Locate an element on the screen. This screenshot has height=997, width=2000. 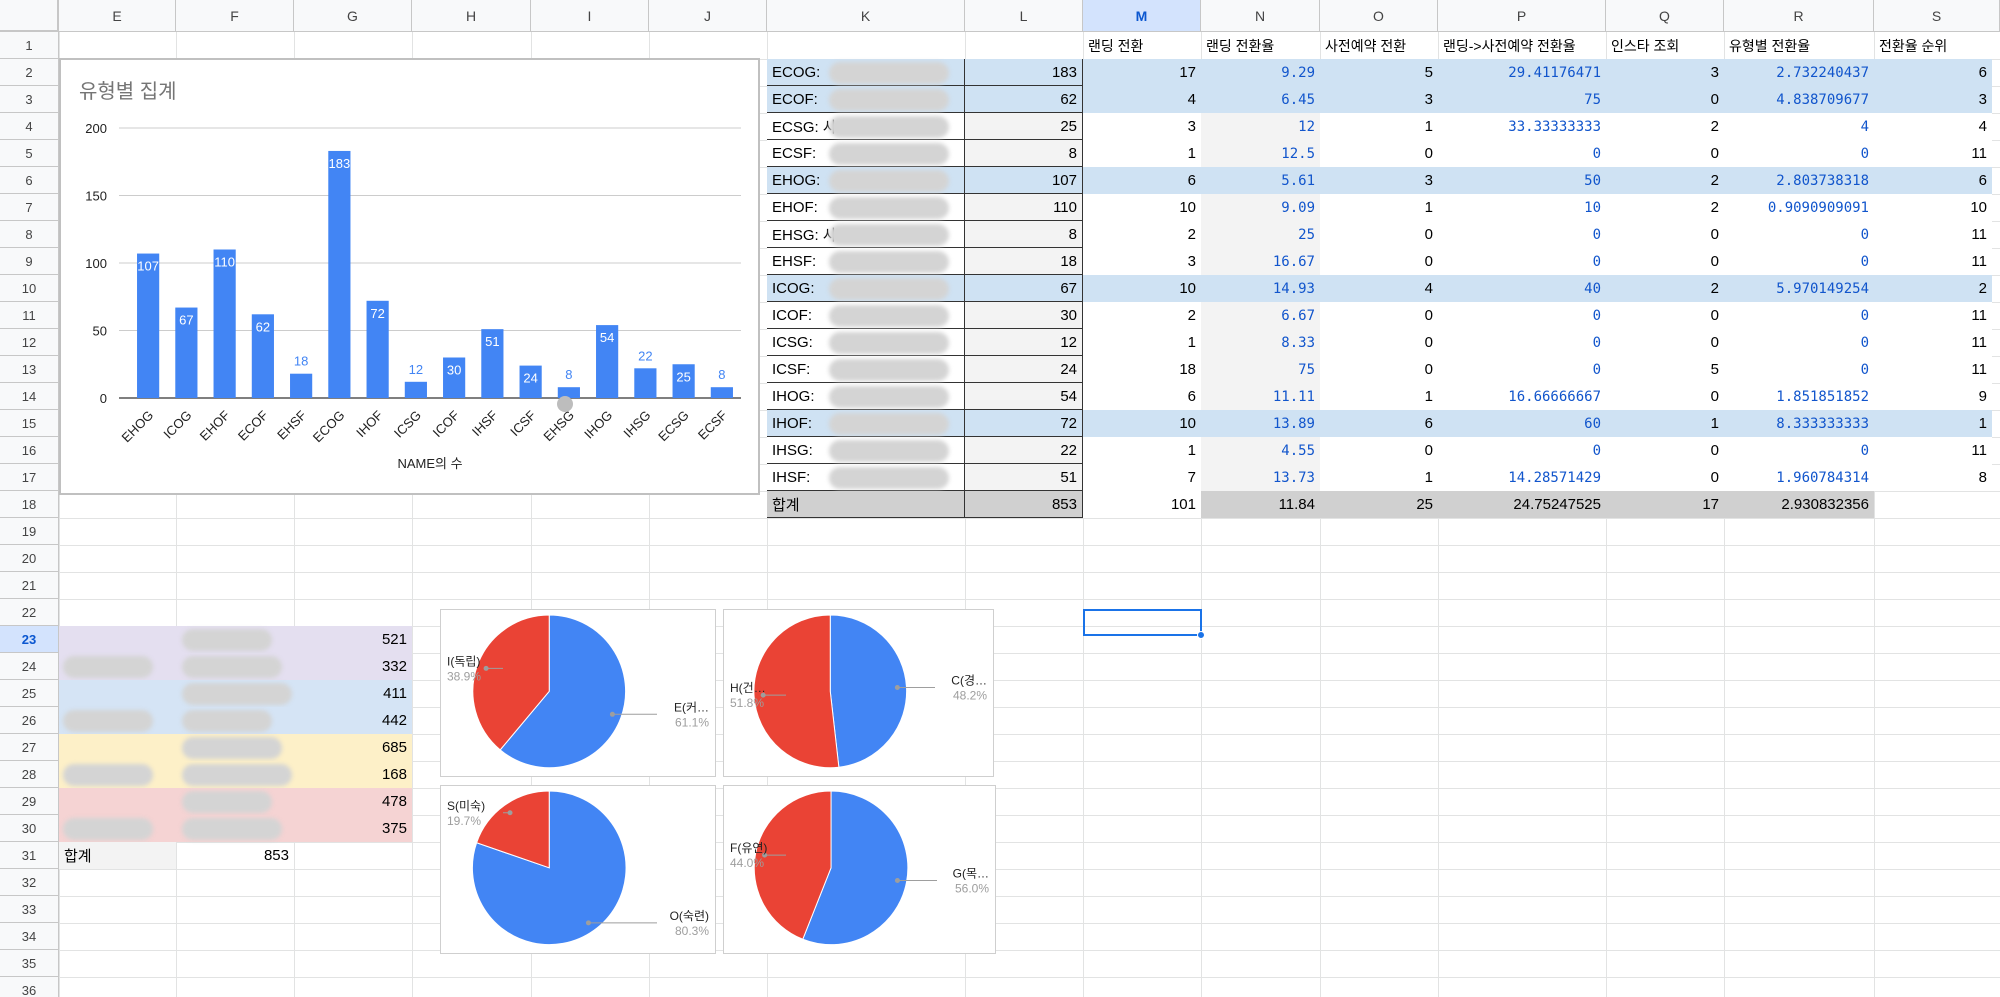
table-row-count: 67 is located at coordinates (1024, 288).